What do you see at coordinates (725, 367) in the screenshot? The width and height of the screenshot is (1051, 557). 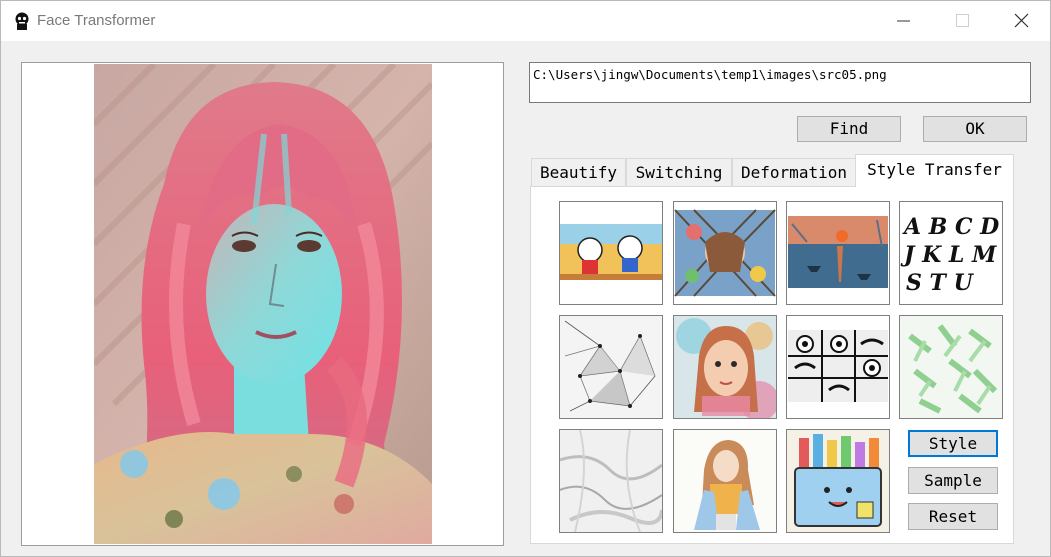 I see `watercolor-girl-style-thumbnail` at bounding box center [725, 367].